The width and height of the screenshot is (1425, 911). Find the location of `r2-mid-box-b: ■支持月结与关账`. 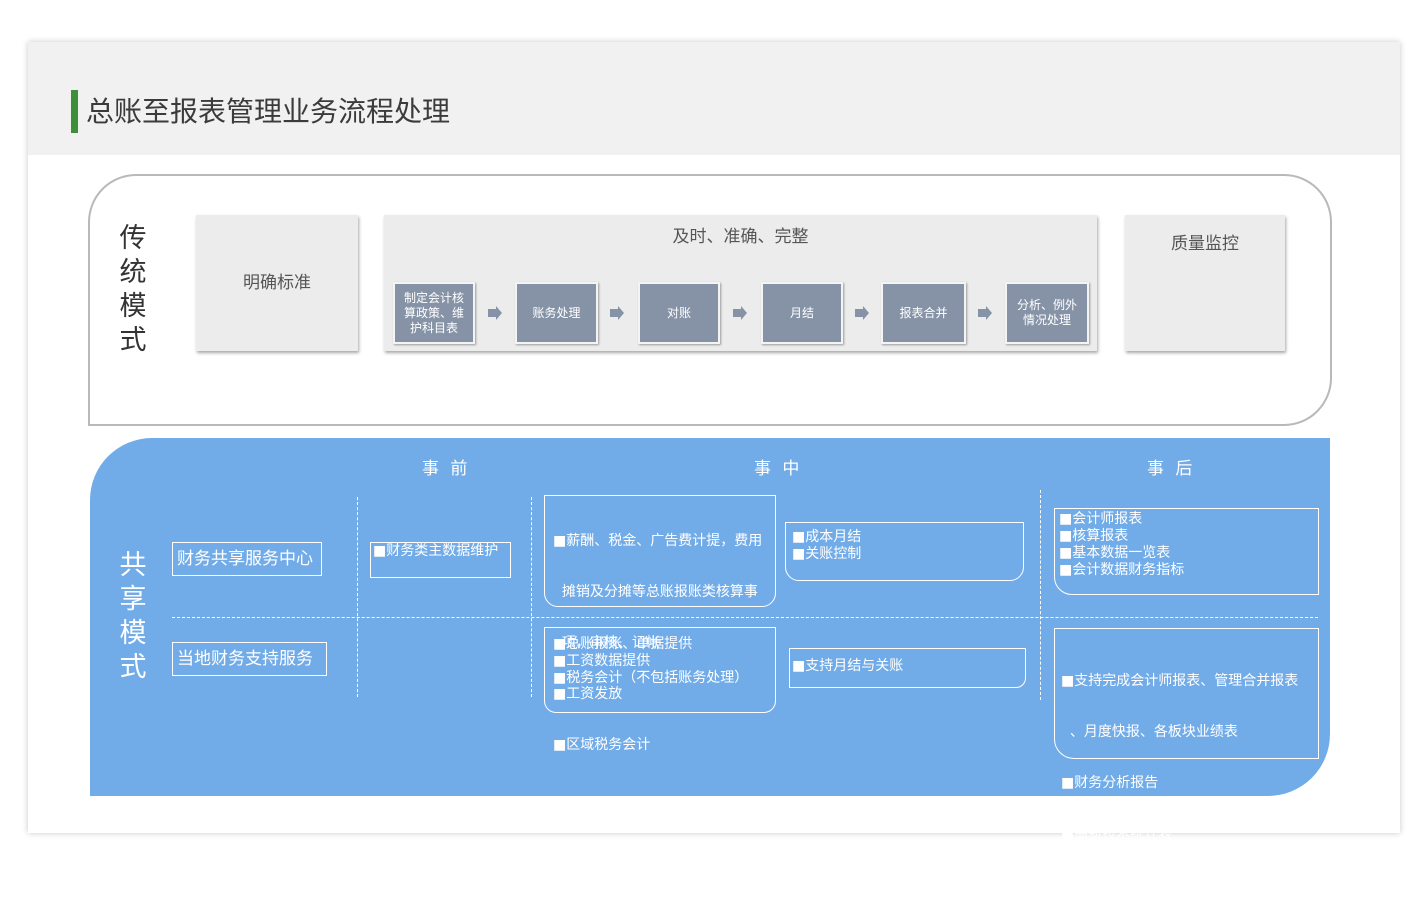

r2-mid-box-b: ■支持月结与关账 is located at coordinates (907, 668).